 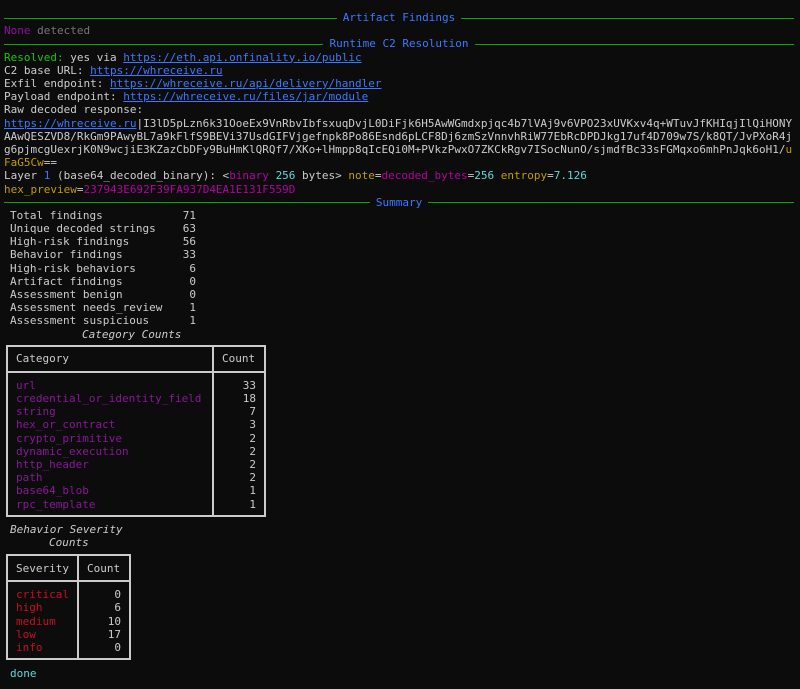 I want to click on category-name: http_header, so click(x=52, y=464).